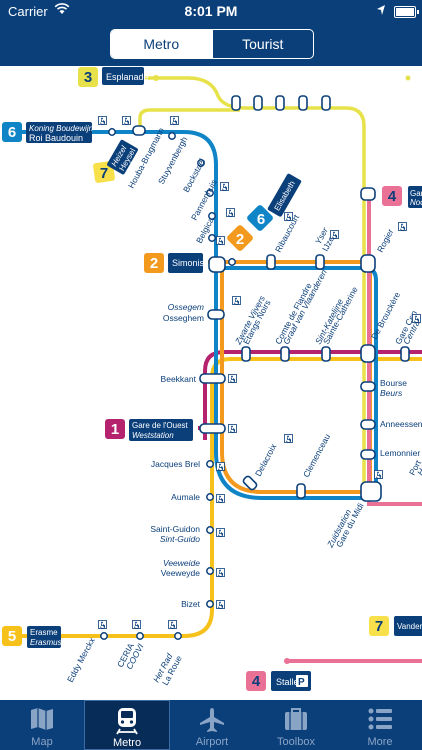 Image resolution: width=422 pixels, height=750 pixels. I want to click on svg-text: Beekkant, so click(179, 379).